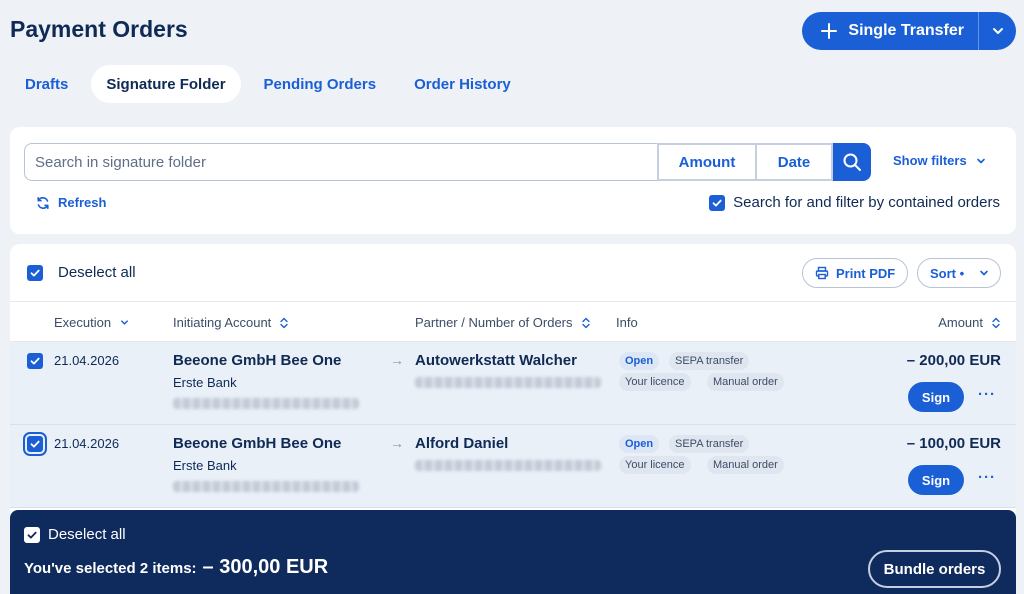 Image resolution: width=1024 pixels, height=594 pixels. What do you see at coordinates (87, 534) in the screenshot?
I see `footer-deselect-all-label: Deselect all` at bounding box center [87, 534].